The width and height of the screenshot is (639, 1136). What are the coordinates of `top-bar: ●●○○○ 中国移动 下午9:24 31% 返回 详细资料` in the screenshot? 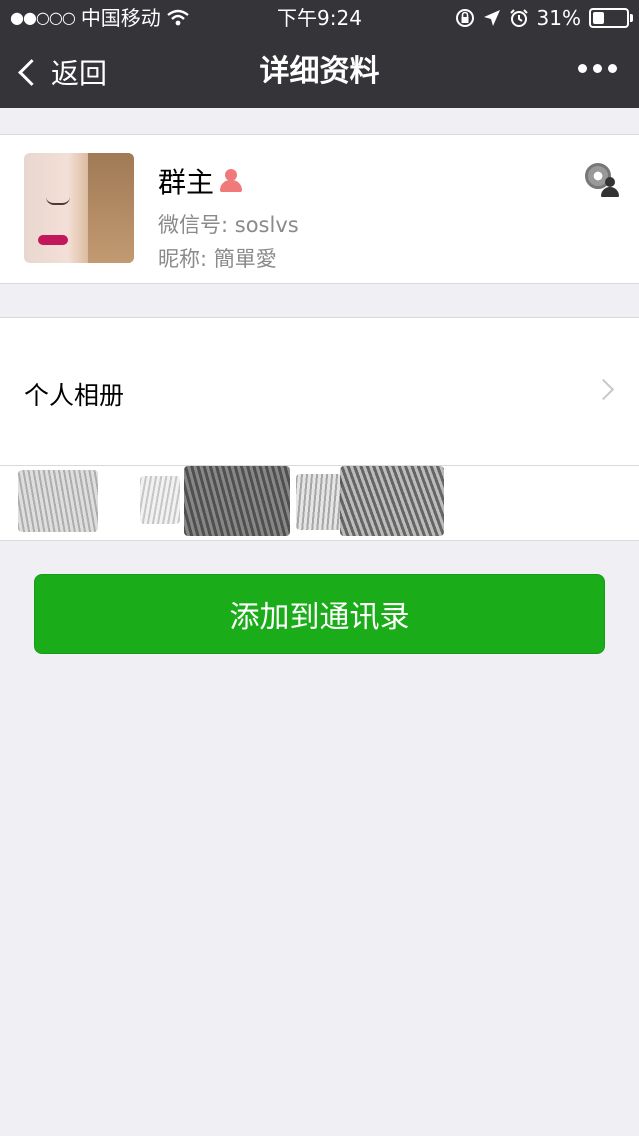 It's located at (319, 54).